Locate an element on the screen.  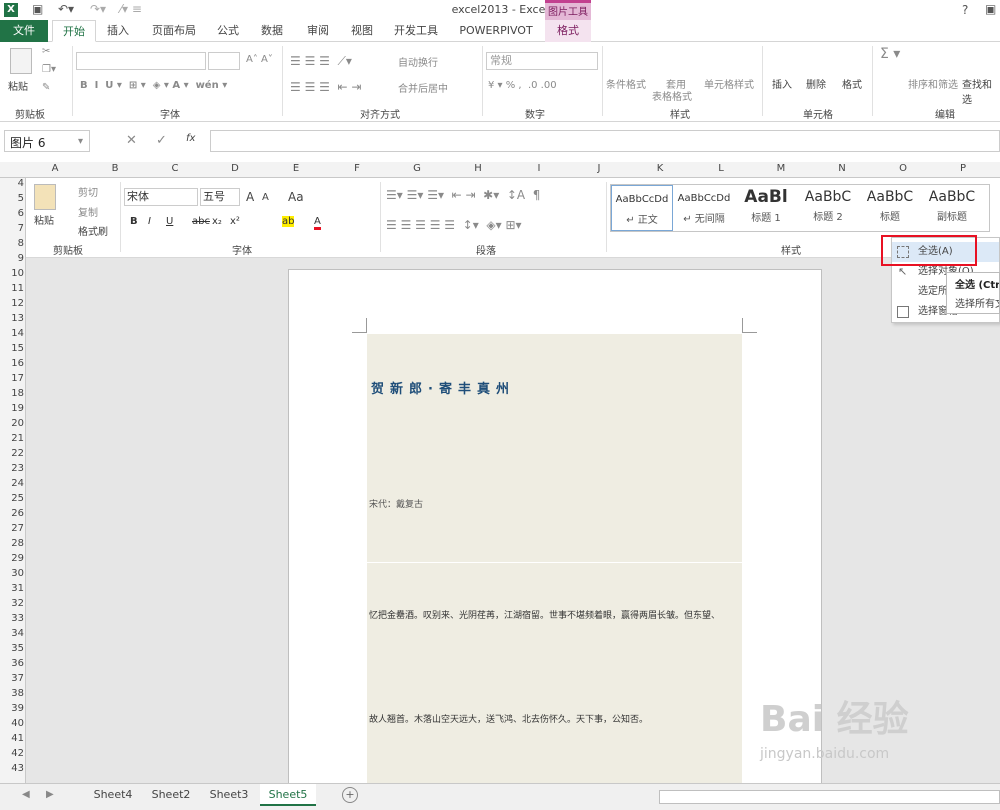
cut-icon: ✂ is located at coordinates (46, 51).